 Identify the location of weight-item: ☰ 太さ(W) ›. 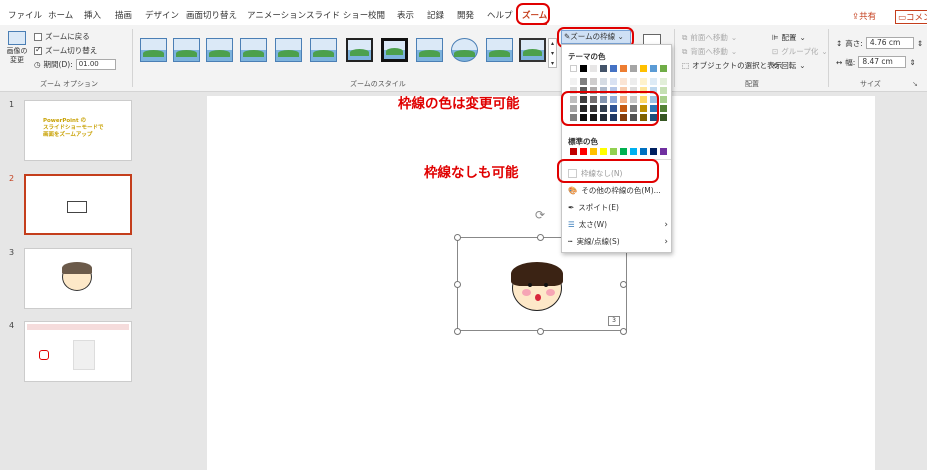
(618, 224).